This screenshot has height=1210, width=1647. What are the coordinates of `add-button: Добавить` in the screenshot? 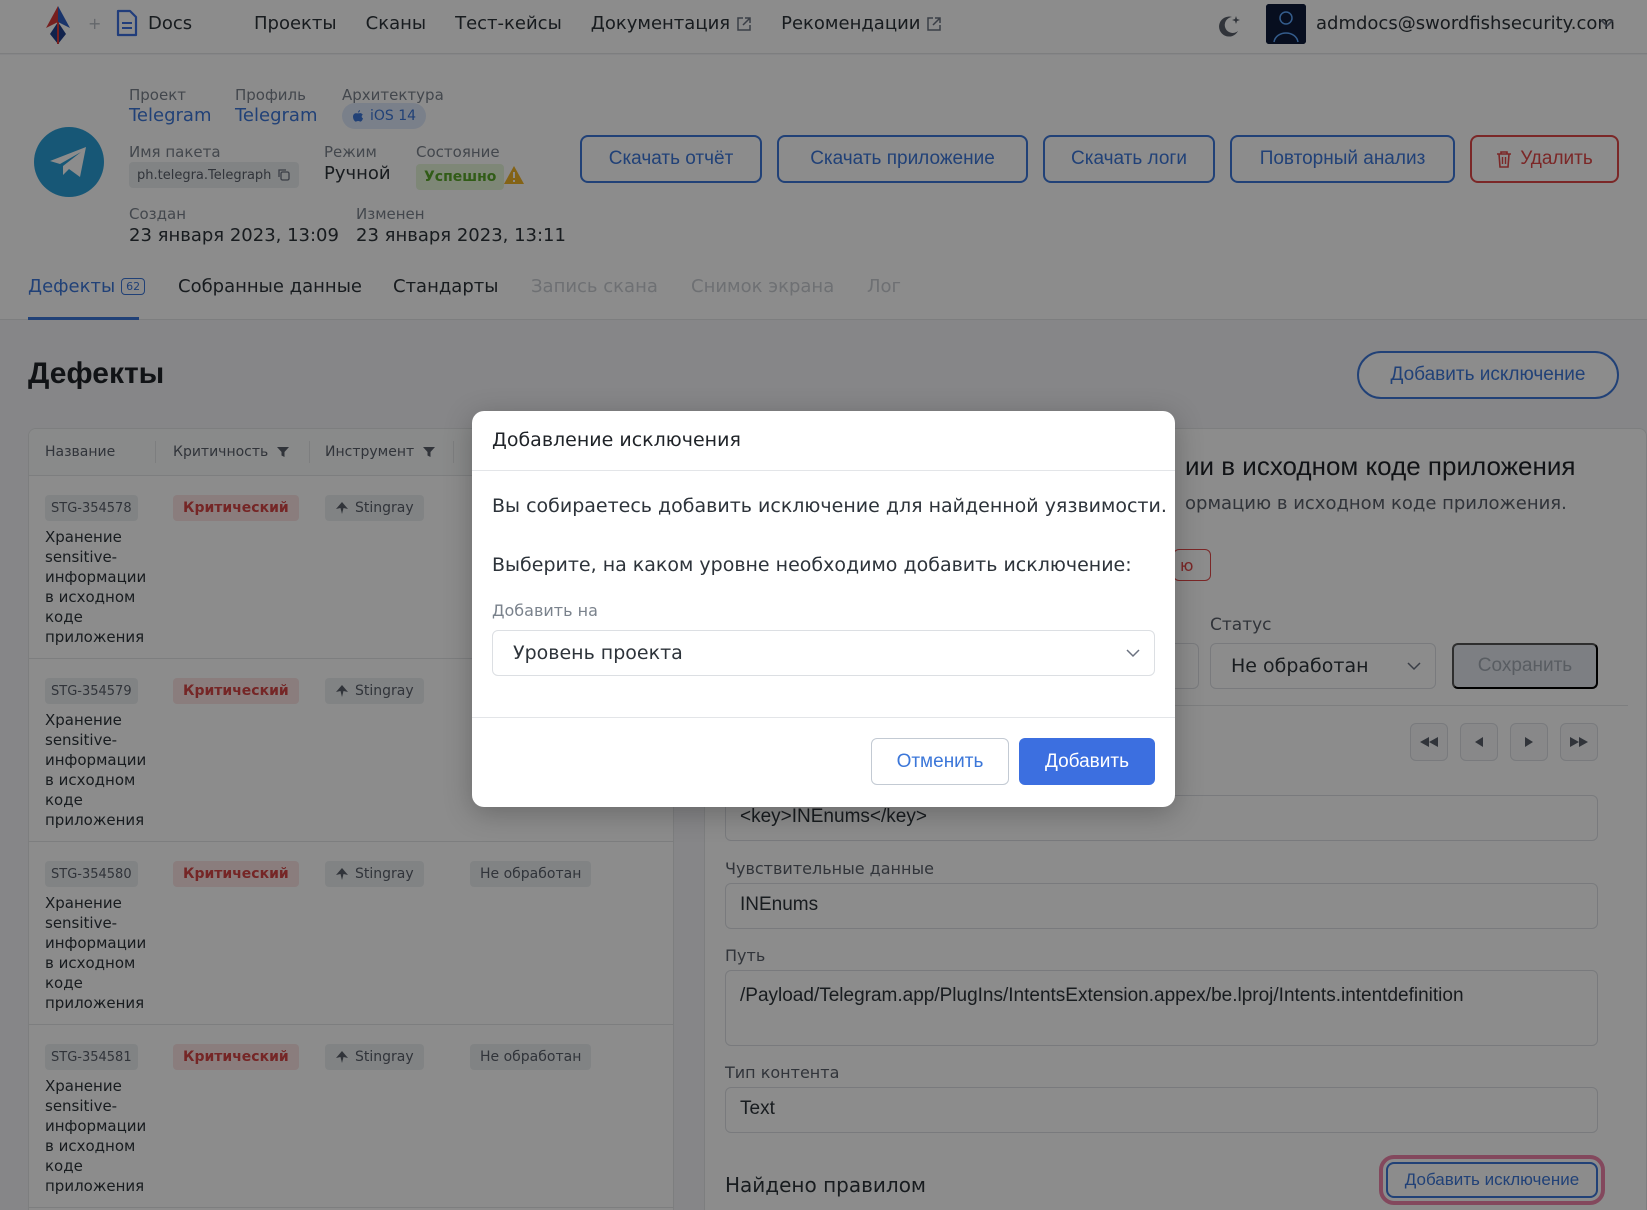 It's located at (1087, 761).